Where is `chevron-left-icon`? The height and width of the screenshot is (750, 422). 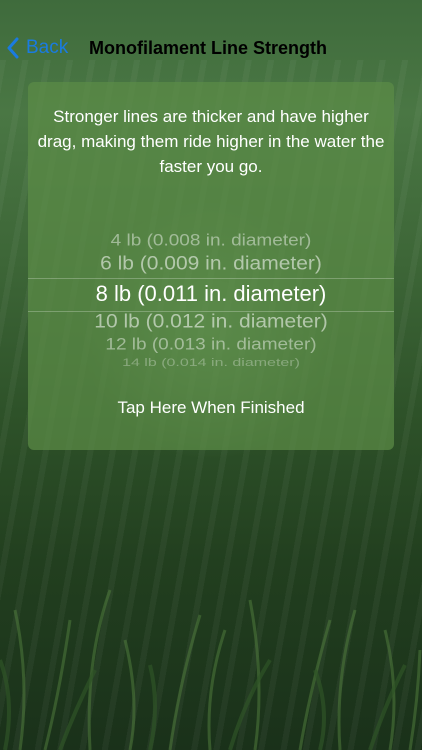
chevron-left-icon is located at coordinates (13, 48).